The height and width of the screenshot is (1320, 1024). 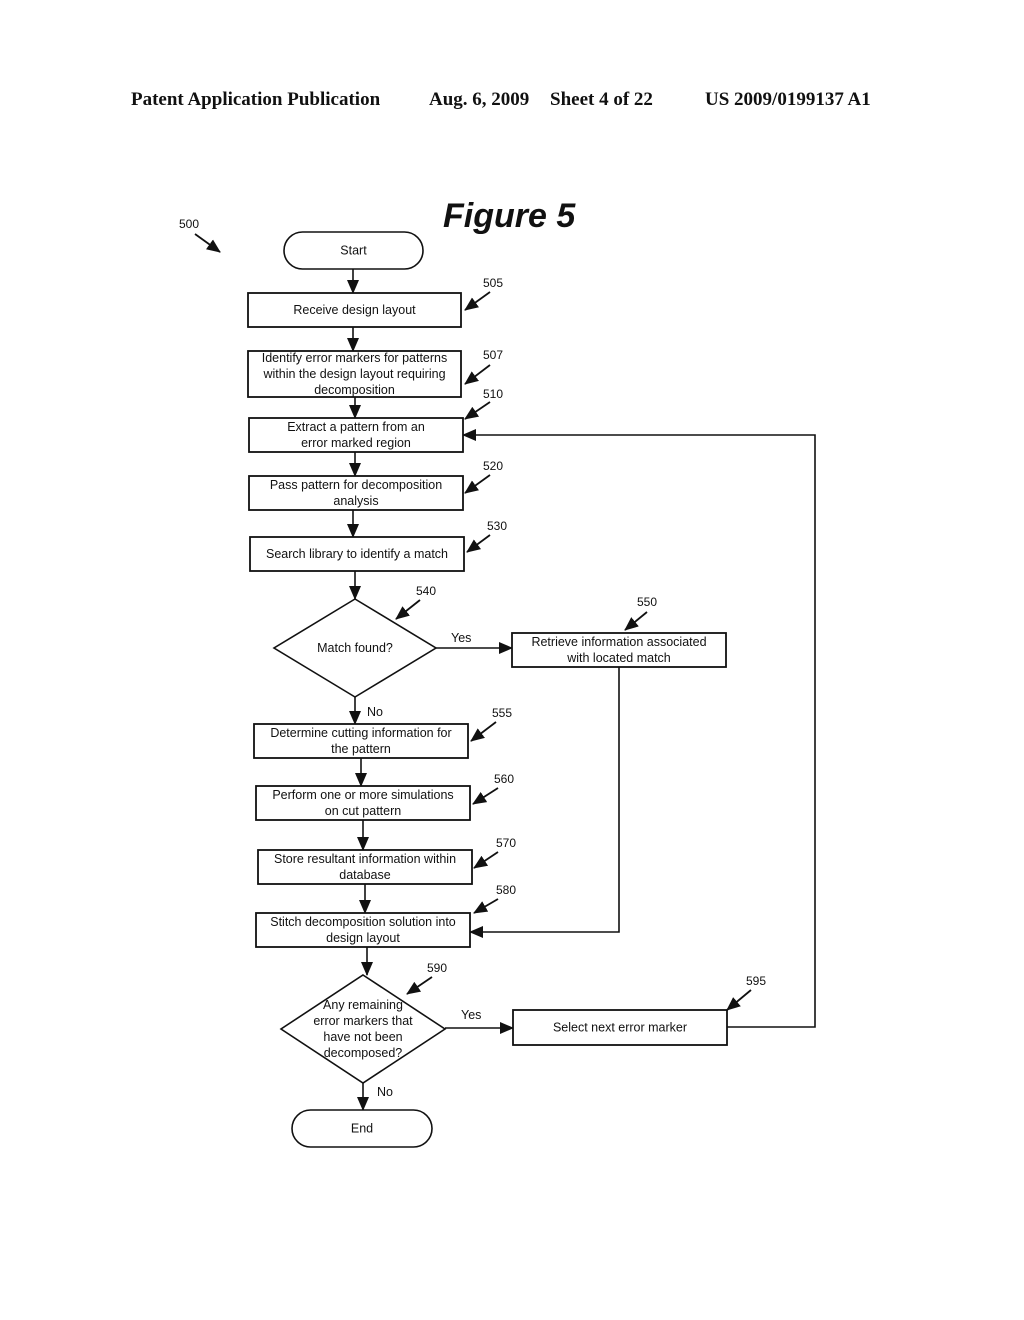 What do you see at coordinates (354, 358) in the screenshot?
I see `node-label: Identify error markers for patterns` at bounding box center [354, 358].